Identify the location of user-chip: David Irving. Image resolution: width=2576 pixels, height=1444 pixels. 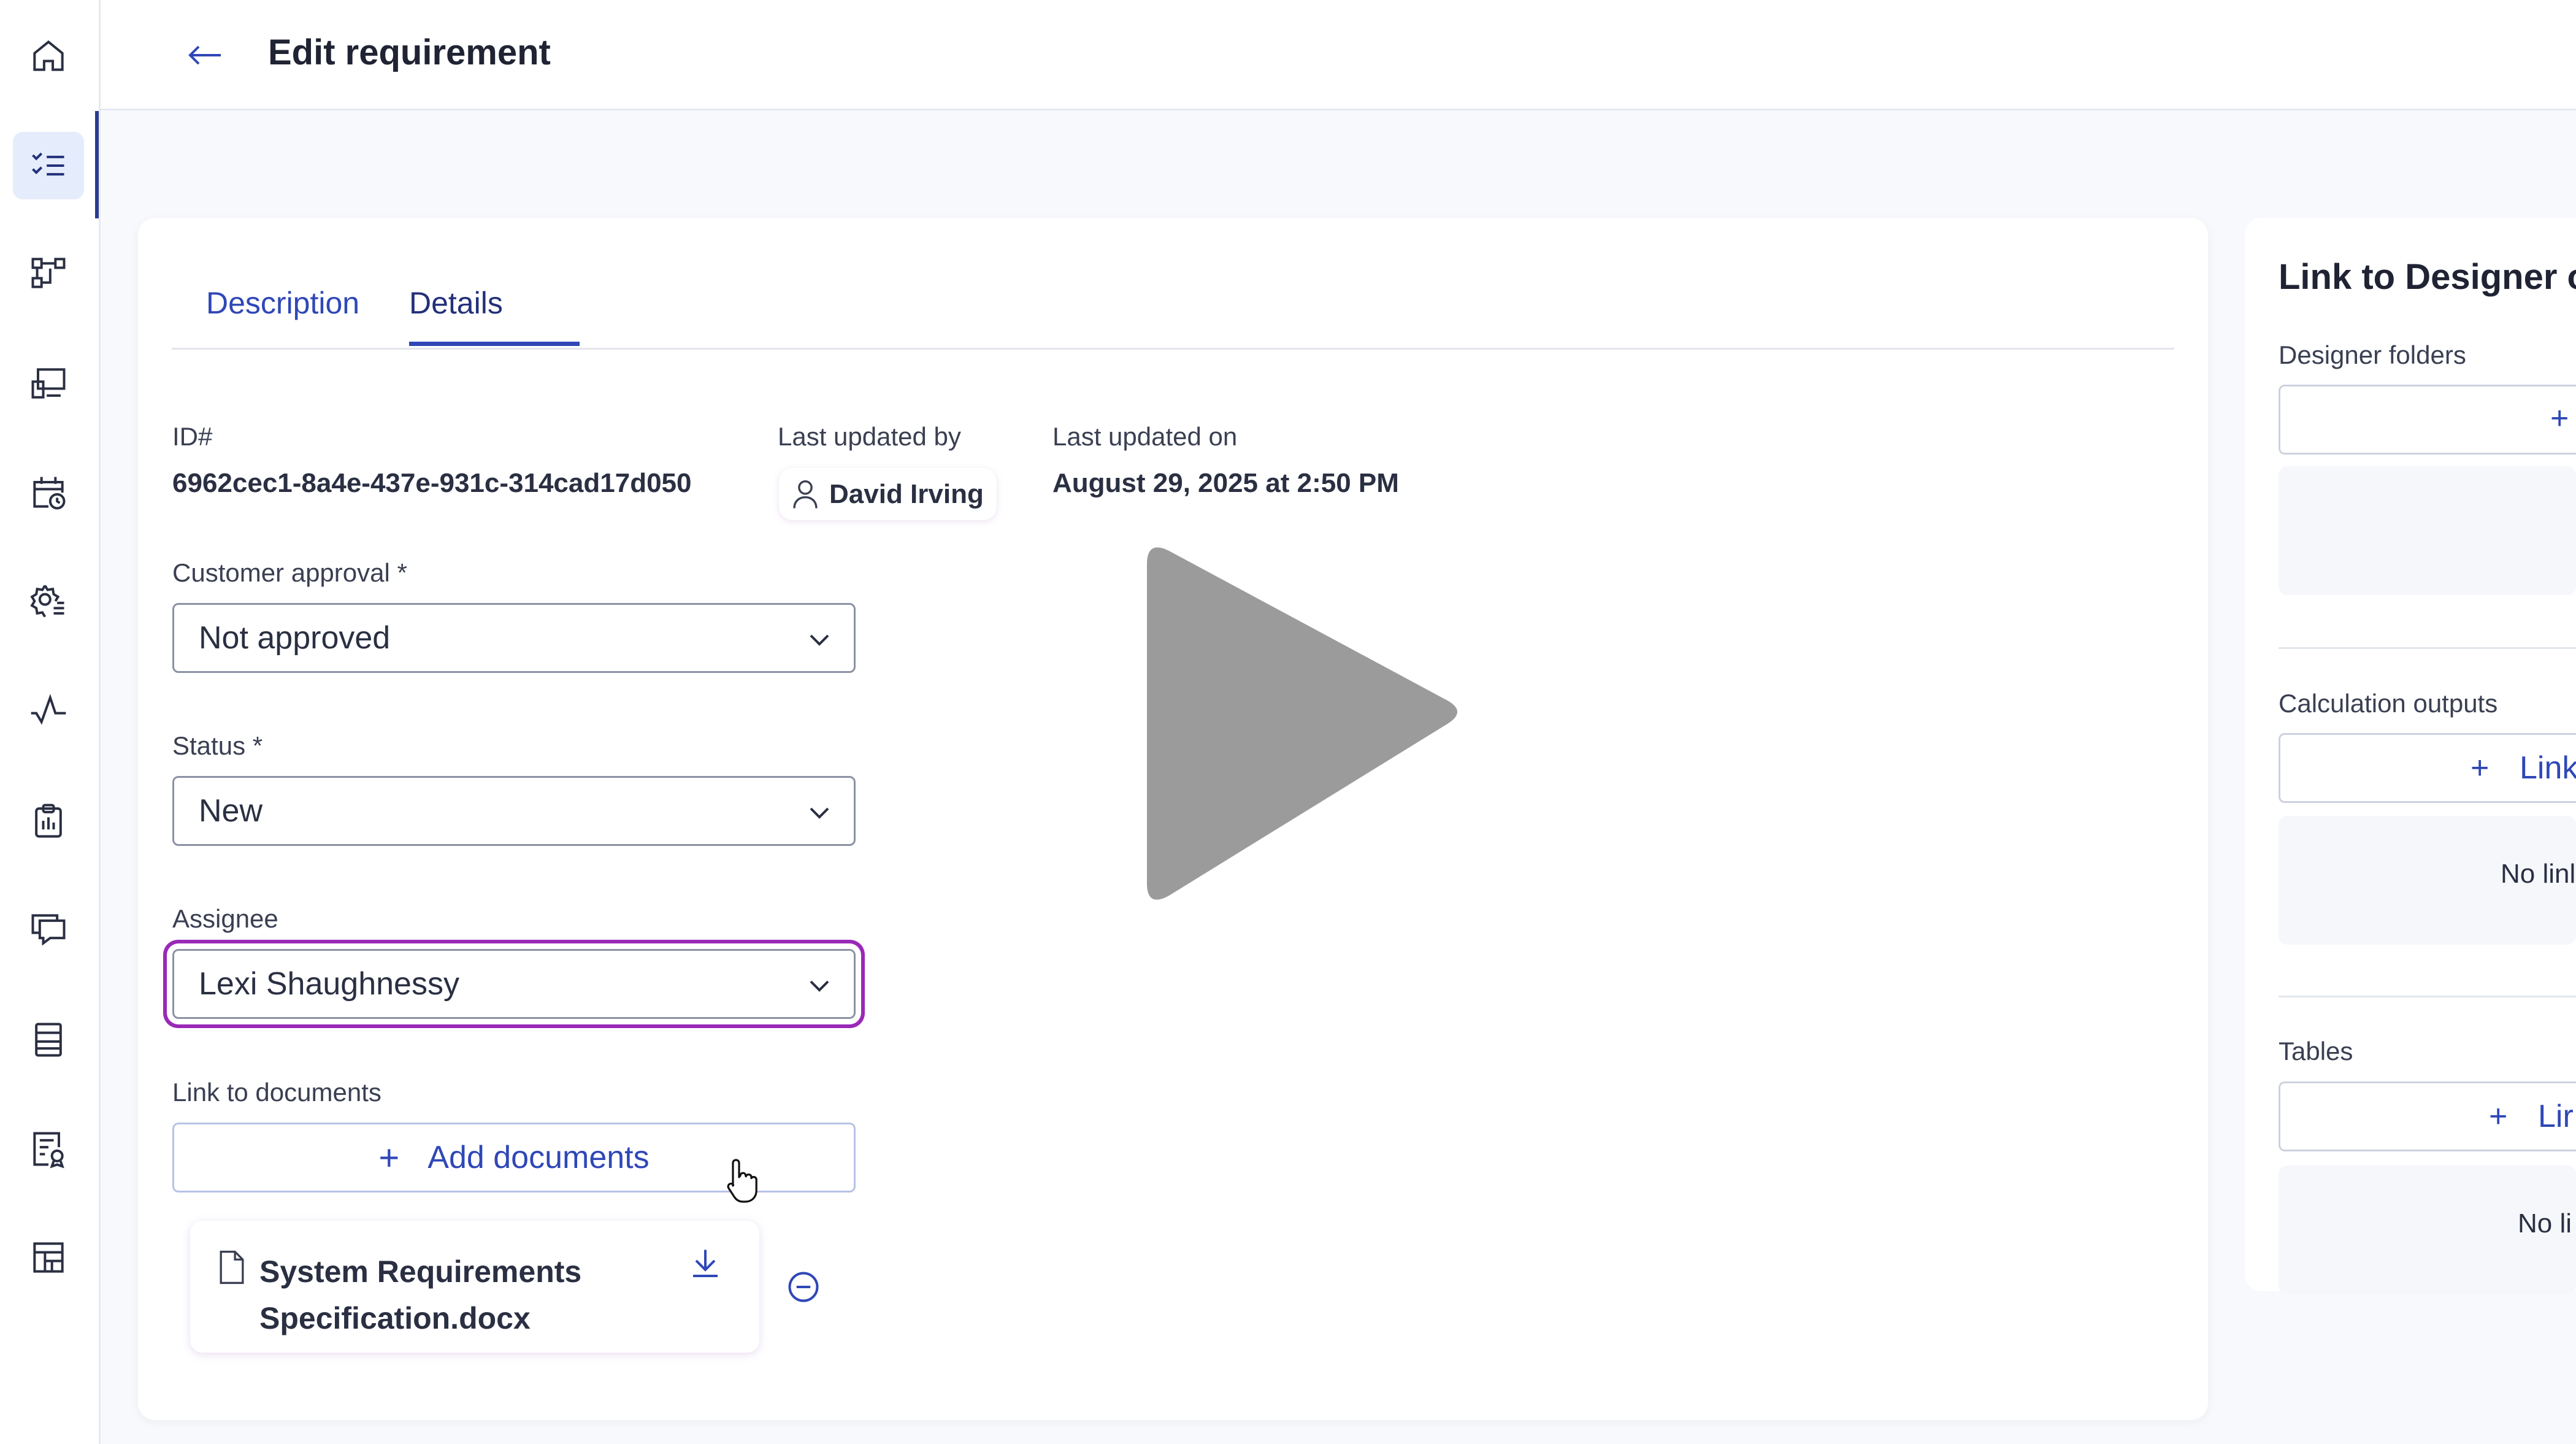
(888, 494).